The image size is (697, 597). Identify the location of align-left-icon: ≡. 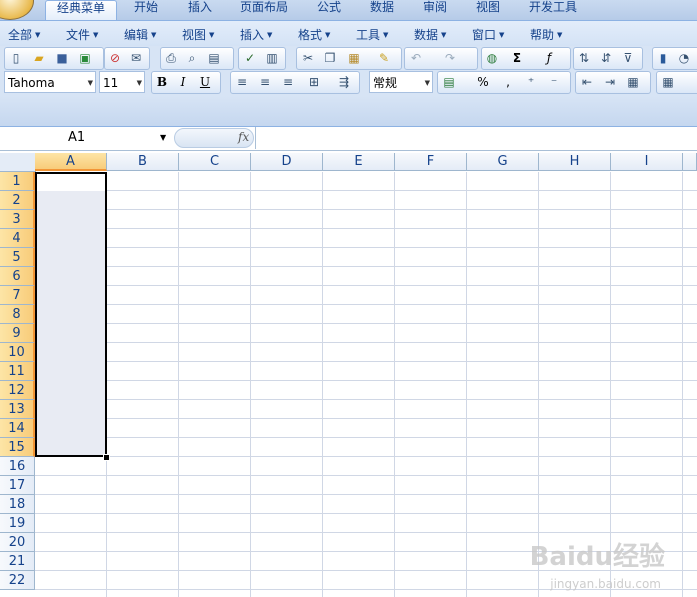
(242, 82).